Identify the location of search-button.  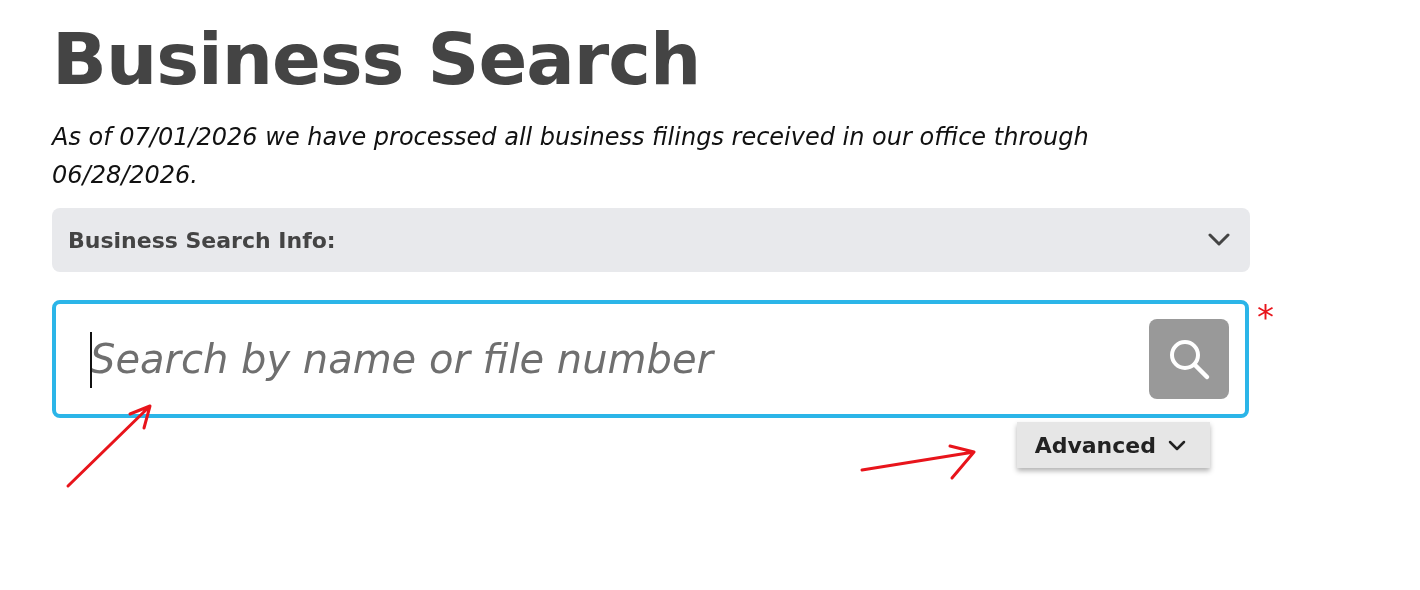
(1189, 359).